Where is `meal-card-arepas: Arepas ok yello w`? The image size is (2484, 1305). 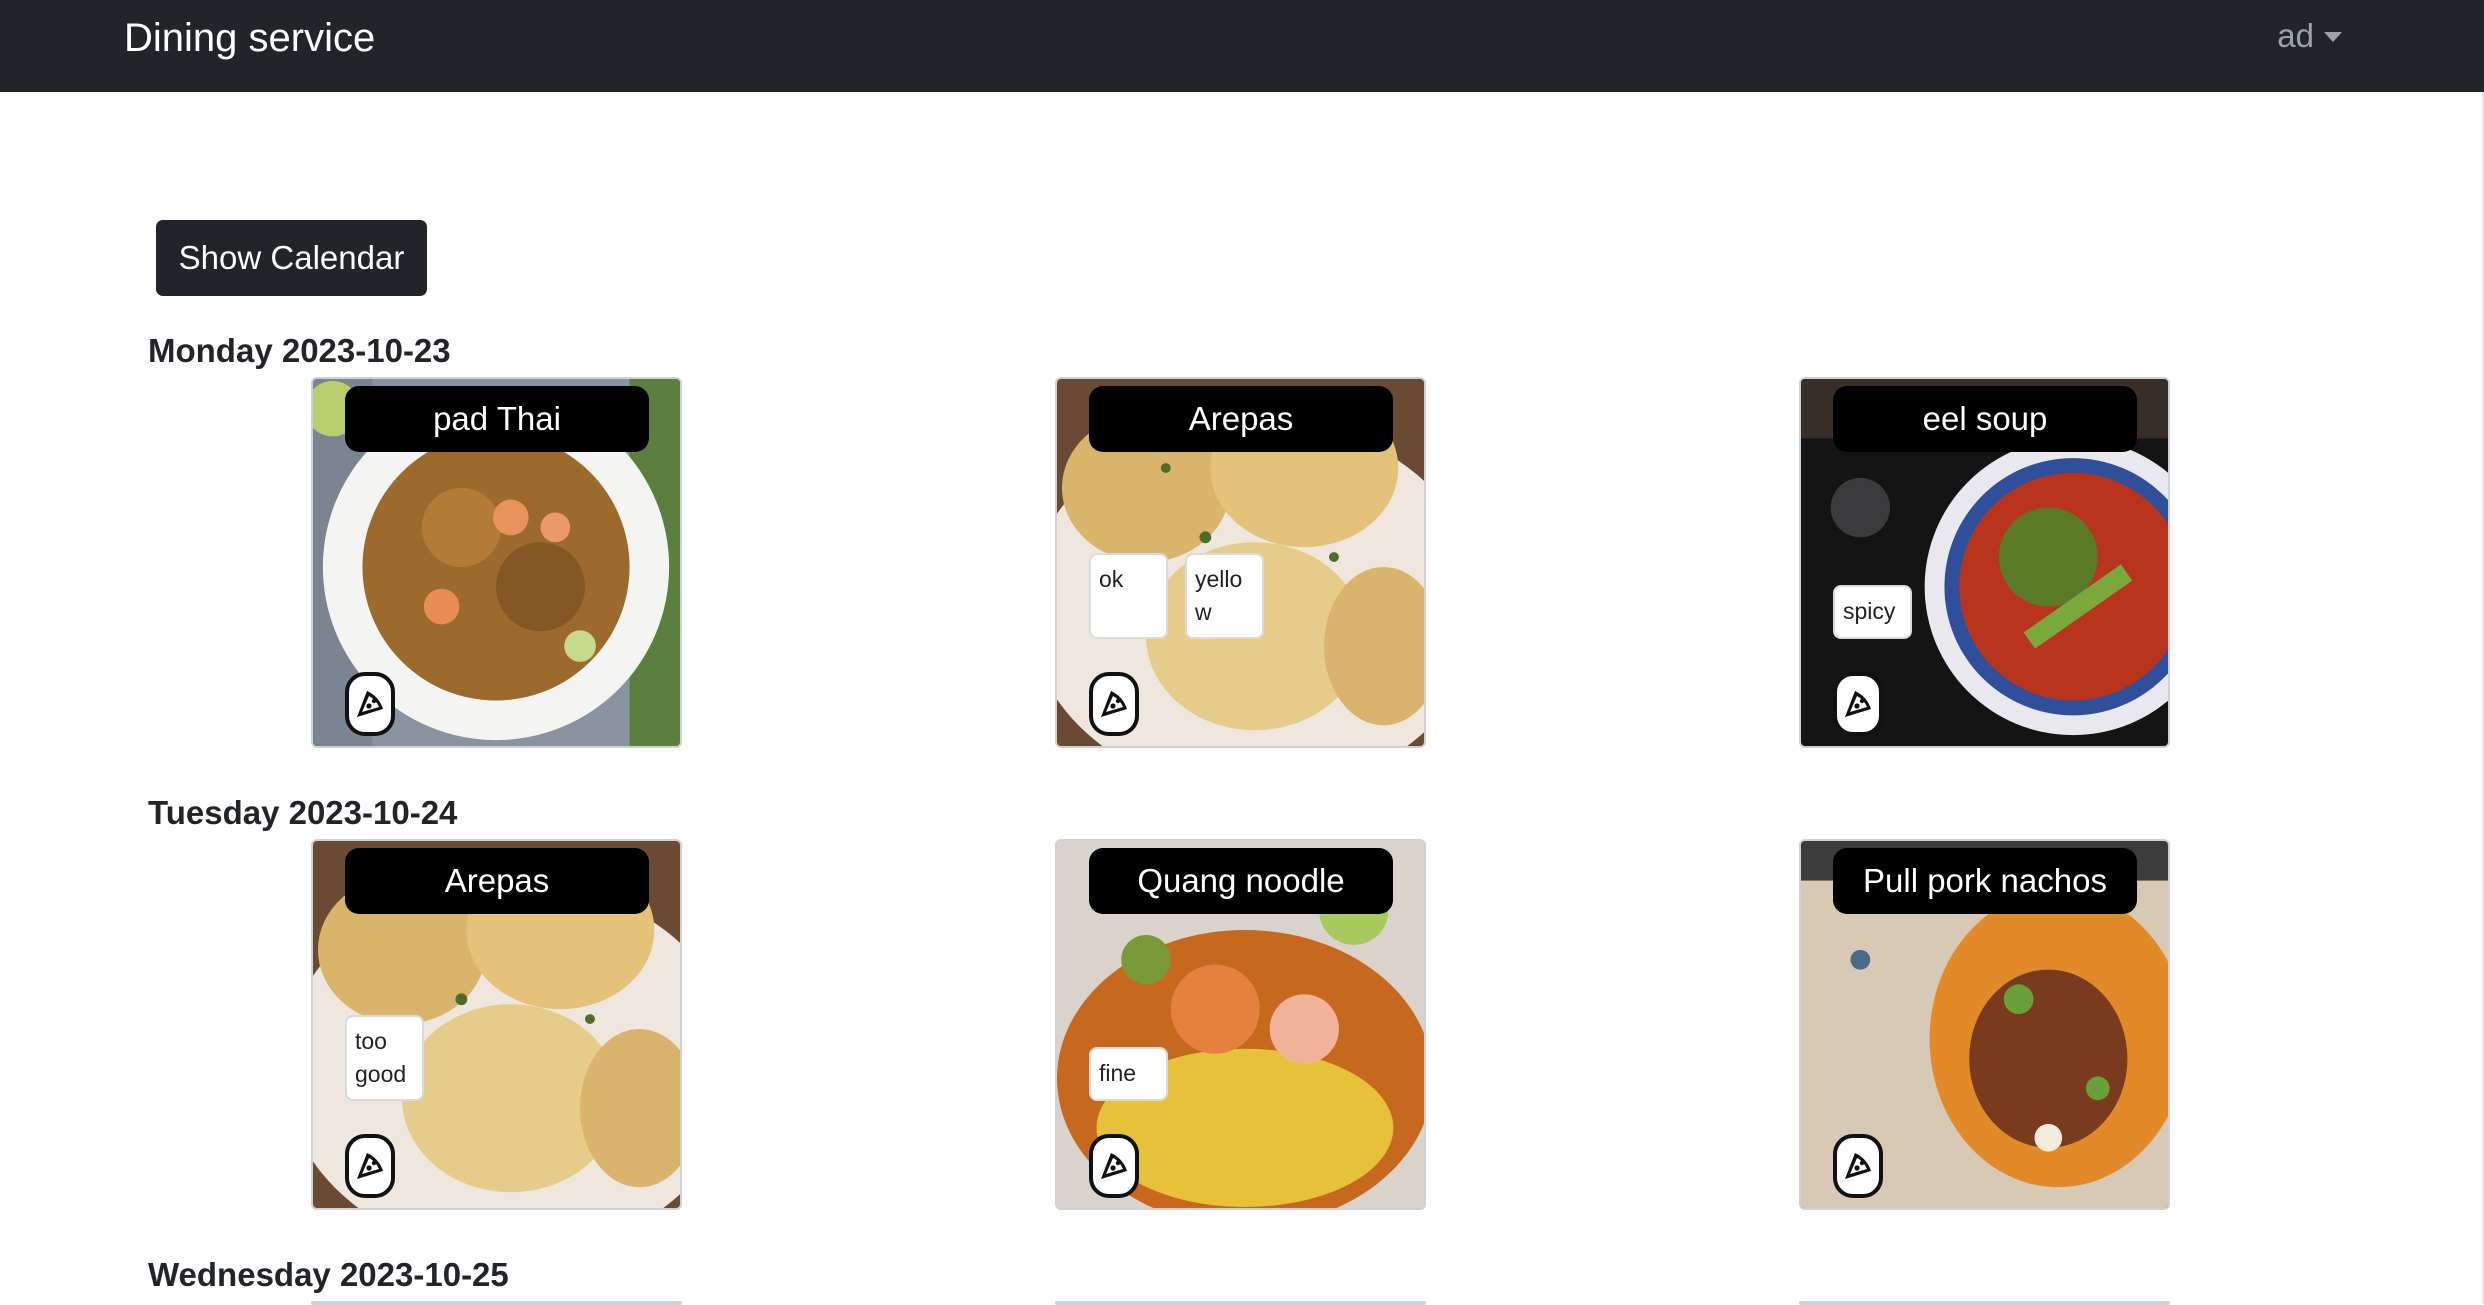
meal-card-arepas: Arepas ok yello w is located at coordinates (1240, 562).